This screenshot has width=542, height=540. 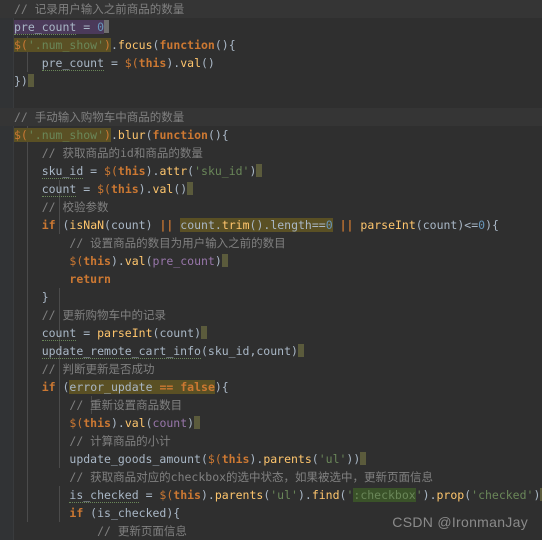 What do you see at coordinates (271, 9) in the screenshot?
I see `code-line: // 记录用户输入之前商品的数量` at bounding box center [271, 9].